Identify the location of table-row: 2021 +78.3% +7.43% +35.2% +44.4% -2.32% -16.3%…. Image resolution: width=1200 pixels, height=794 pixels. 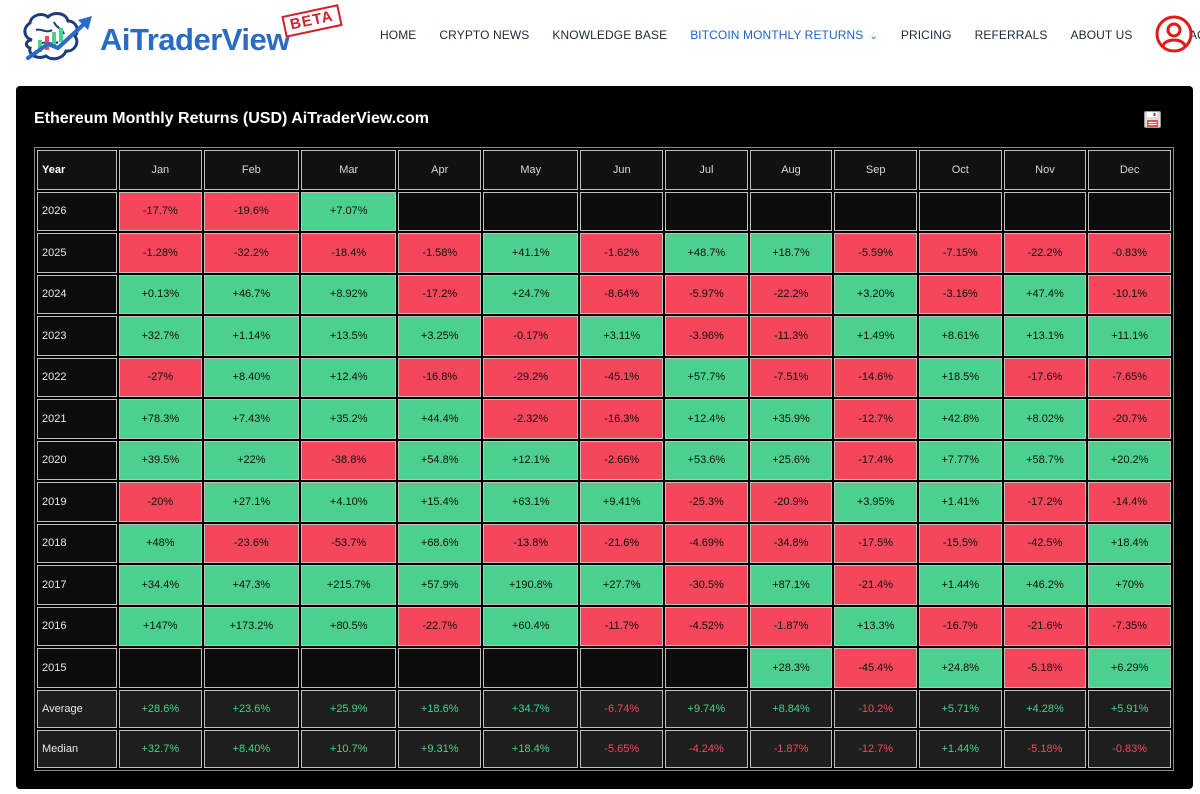
(604, 419).